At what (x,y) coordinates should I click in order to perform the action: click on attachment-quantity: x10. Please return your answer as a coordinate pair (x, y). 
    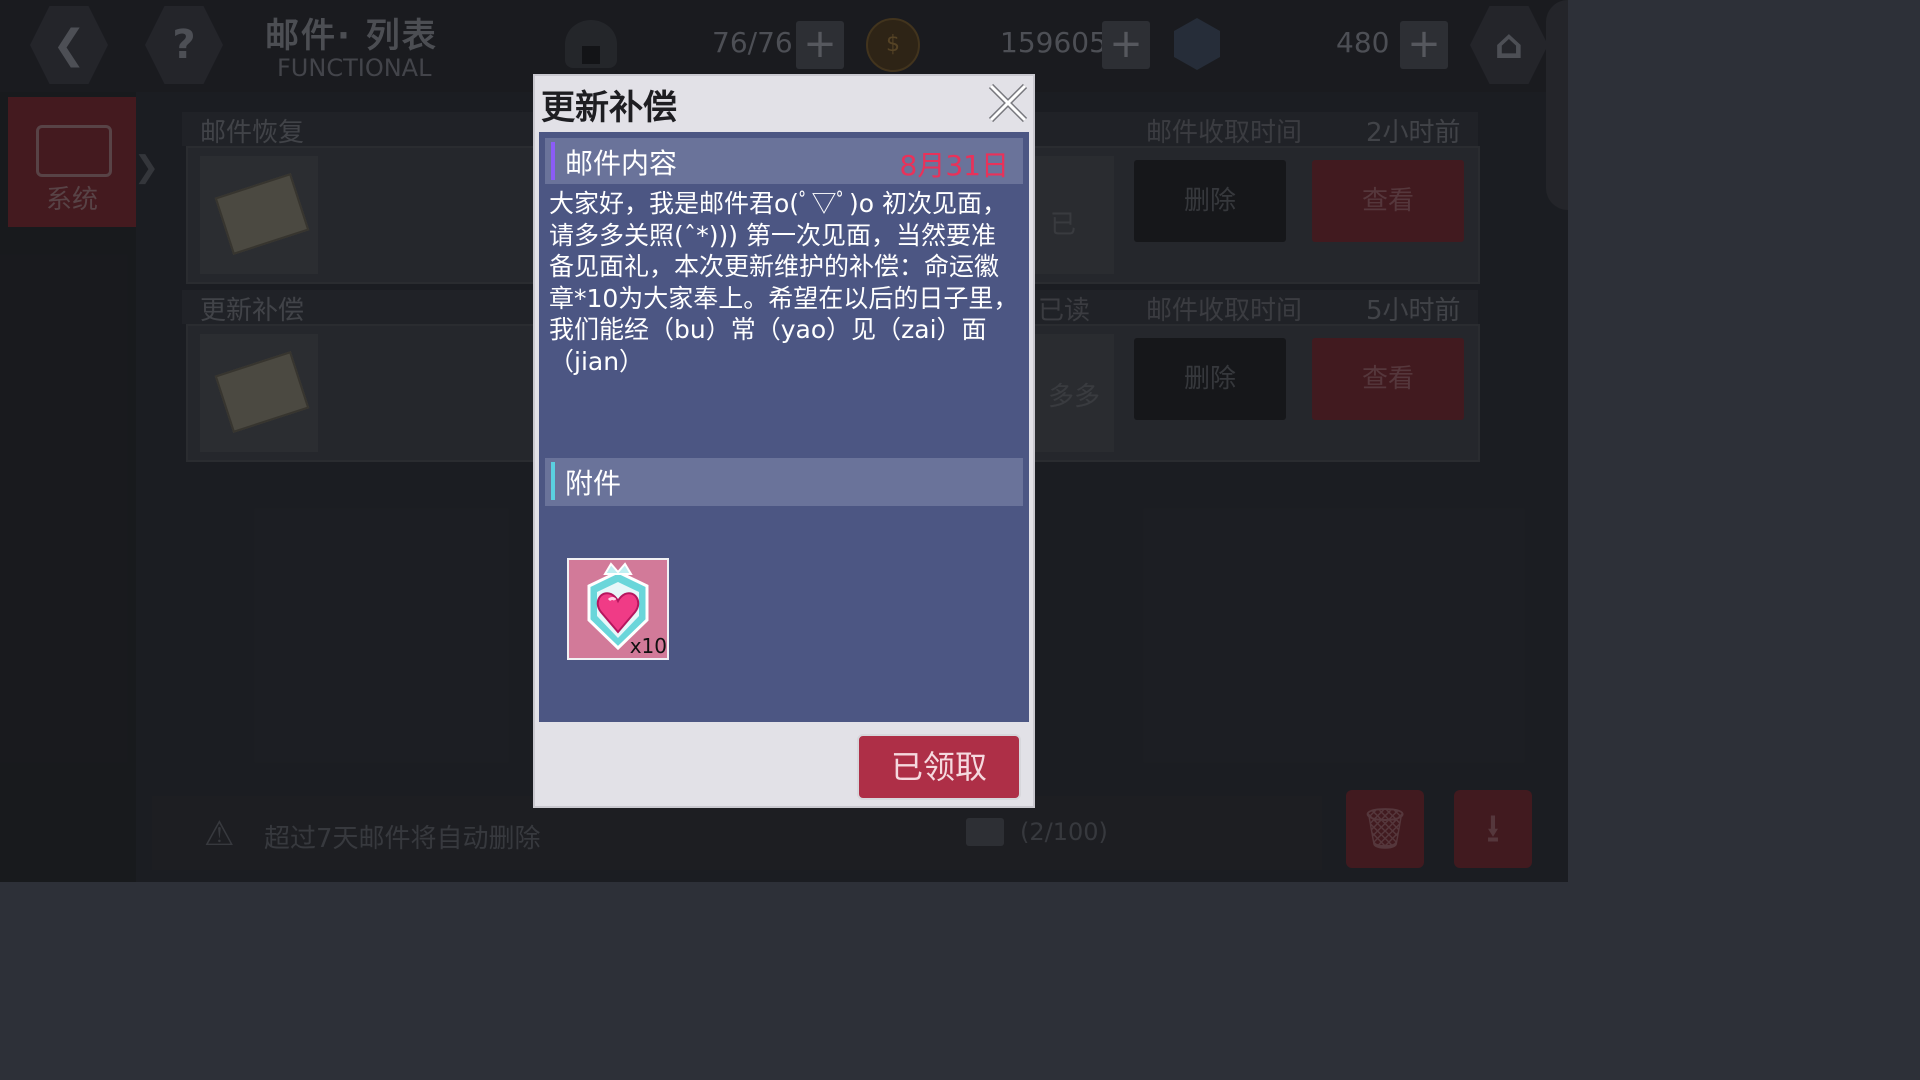
    Looking at the image, I should click on (648, 646).